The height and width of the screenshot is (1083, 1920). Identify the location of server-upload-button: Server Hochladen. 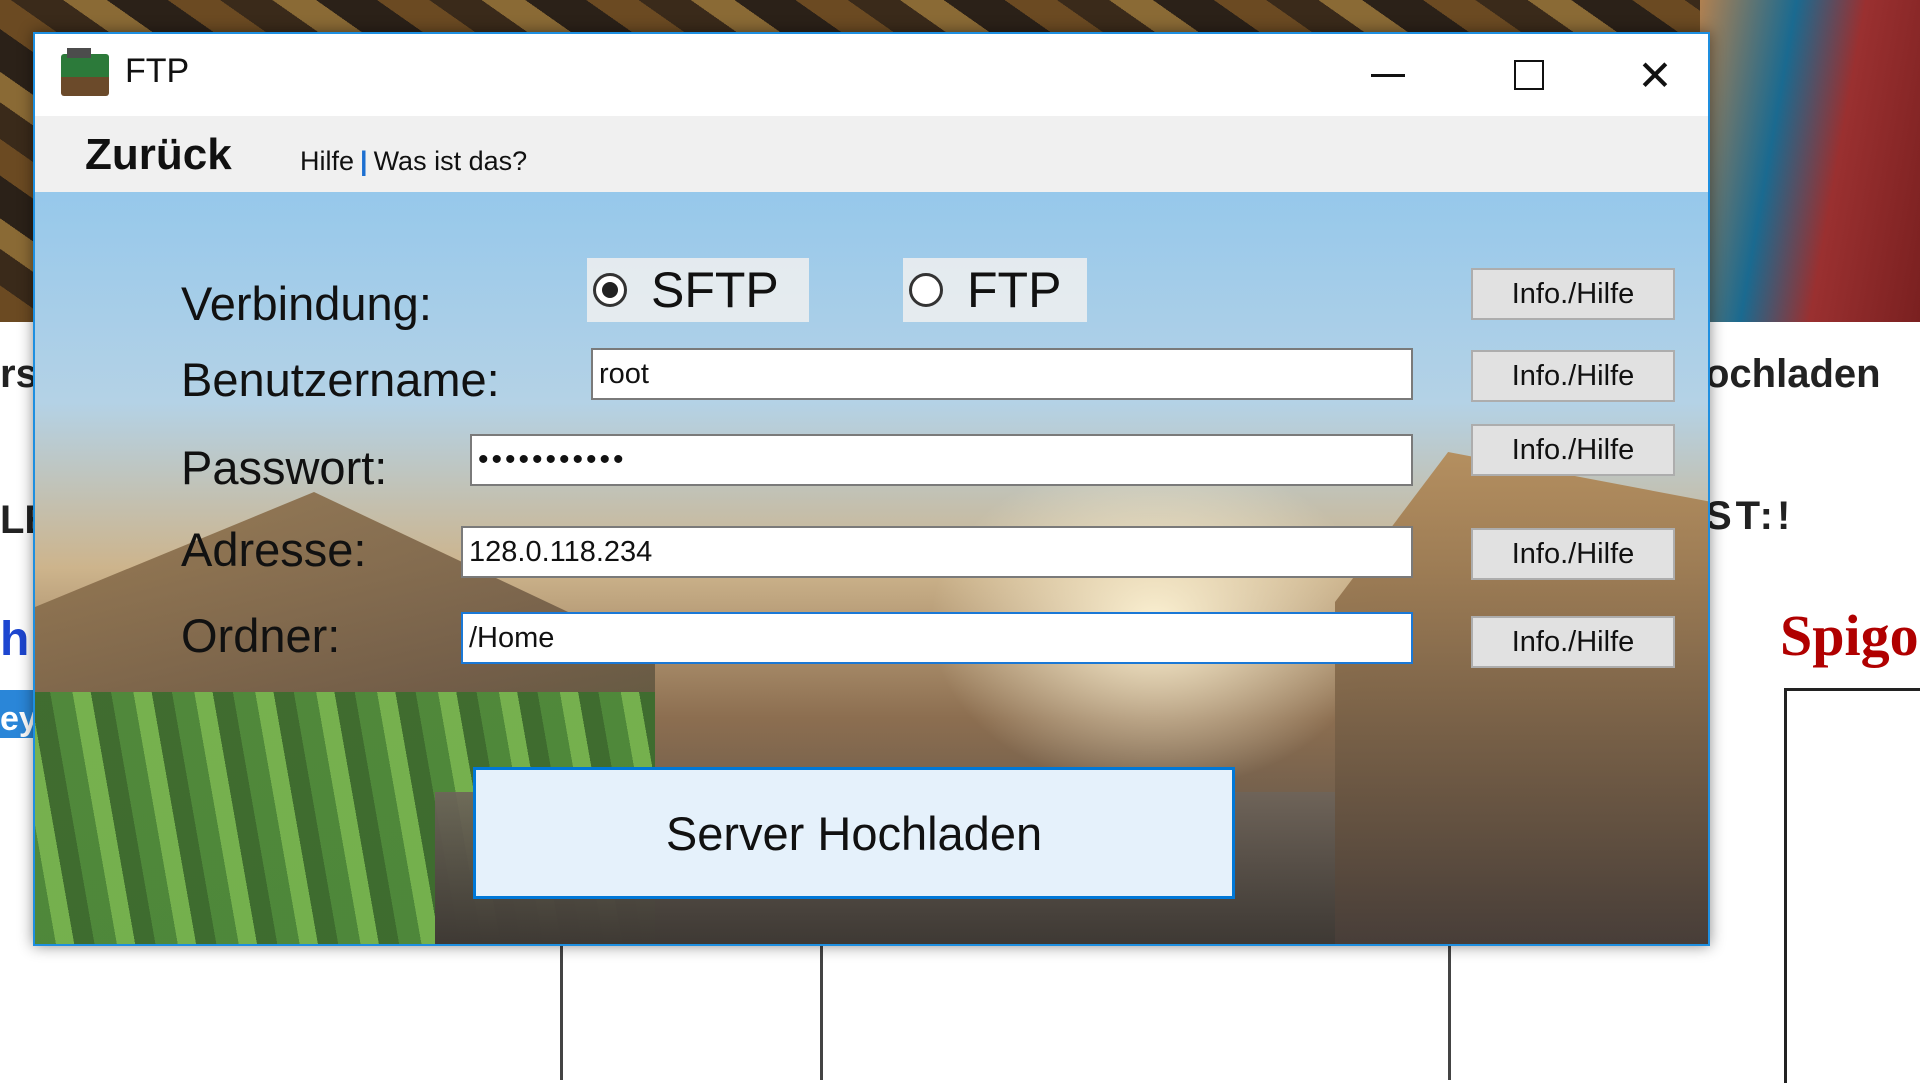
(854, 833).